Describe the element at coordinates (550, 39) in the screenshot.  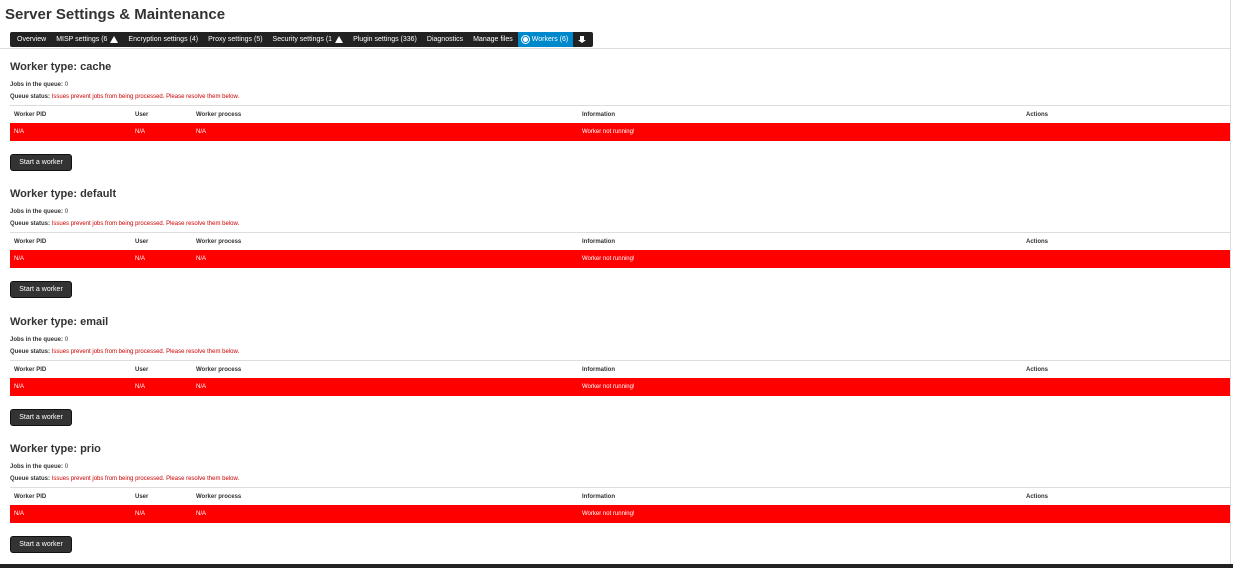
I see `tab-label: Workers (6)` at that location.